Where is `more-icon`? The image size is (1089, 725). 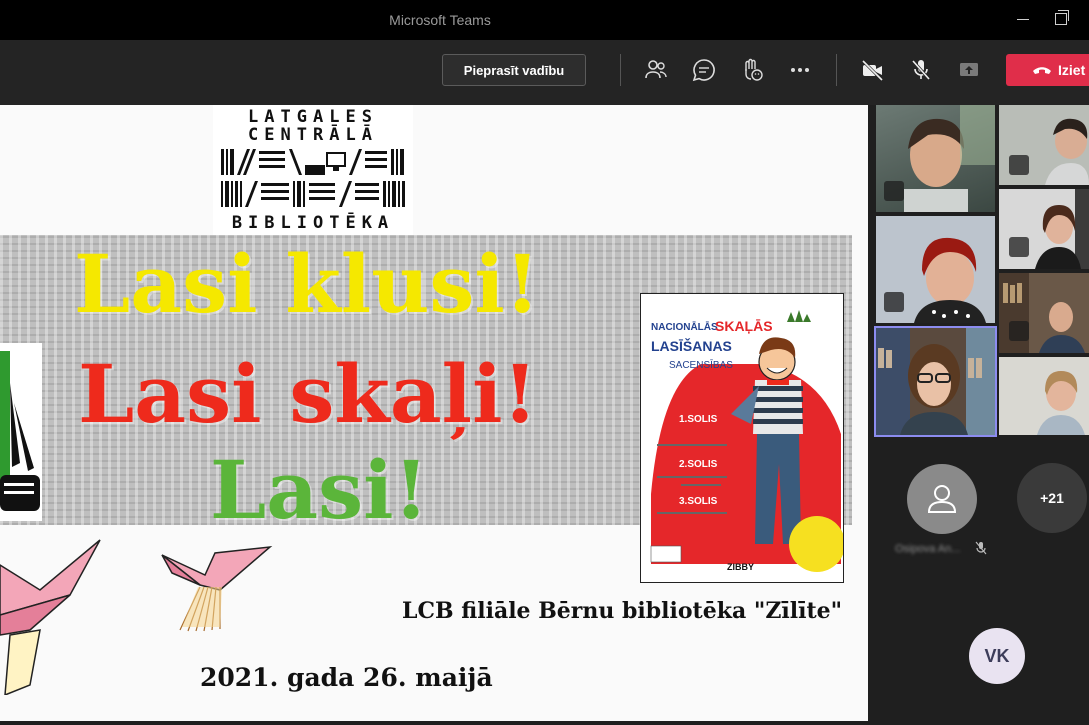 more-icon is located at coordinates (800, 70).